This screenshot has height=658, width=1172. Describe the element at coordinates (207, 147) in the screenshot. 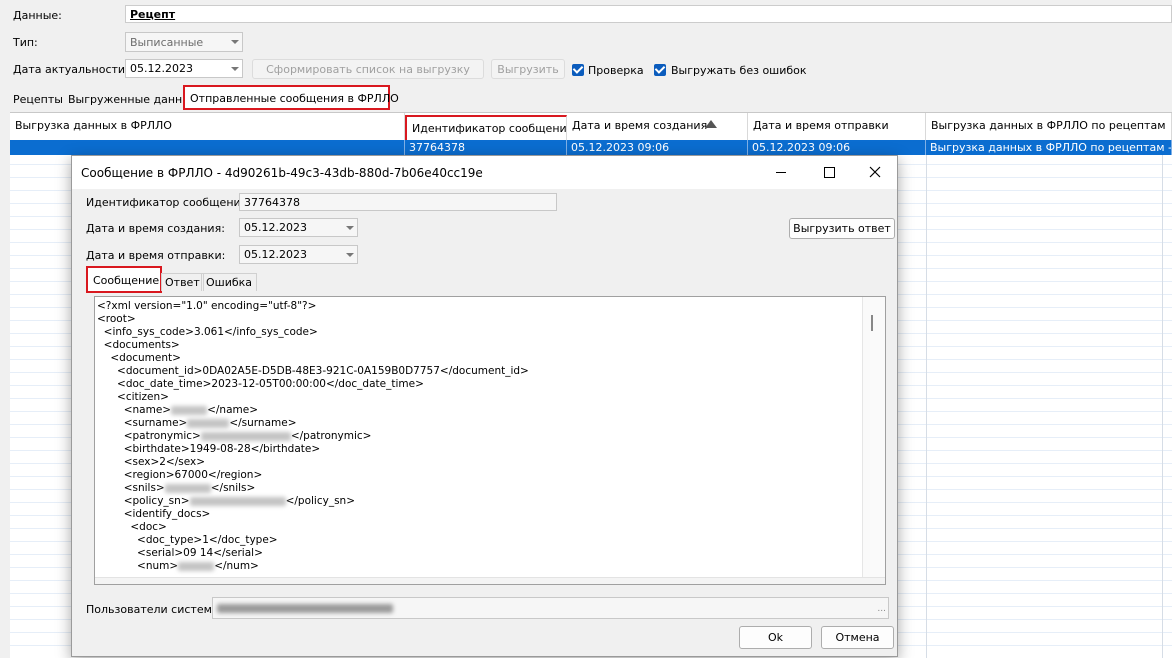

I see `cell-upload` at that location.